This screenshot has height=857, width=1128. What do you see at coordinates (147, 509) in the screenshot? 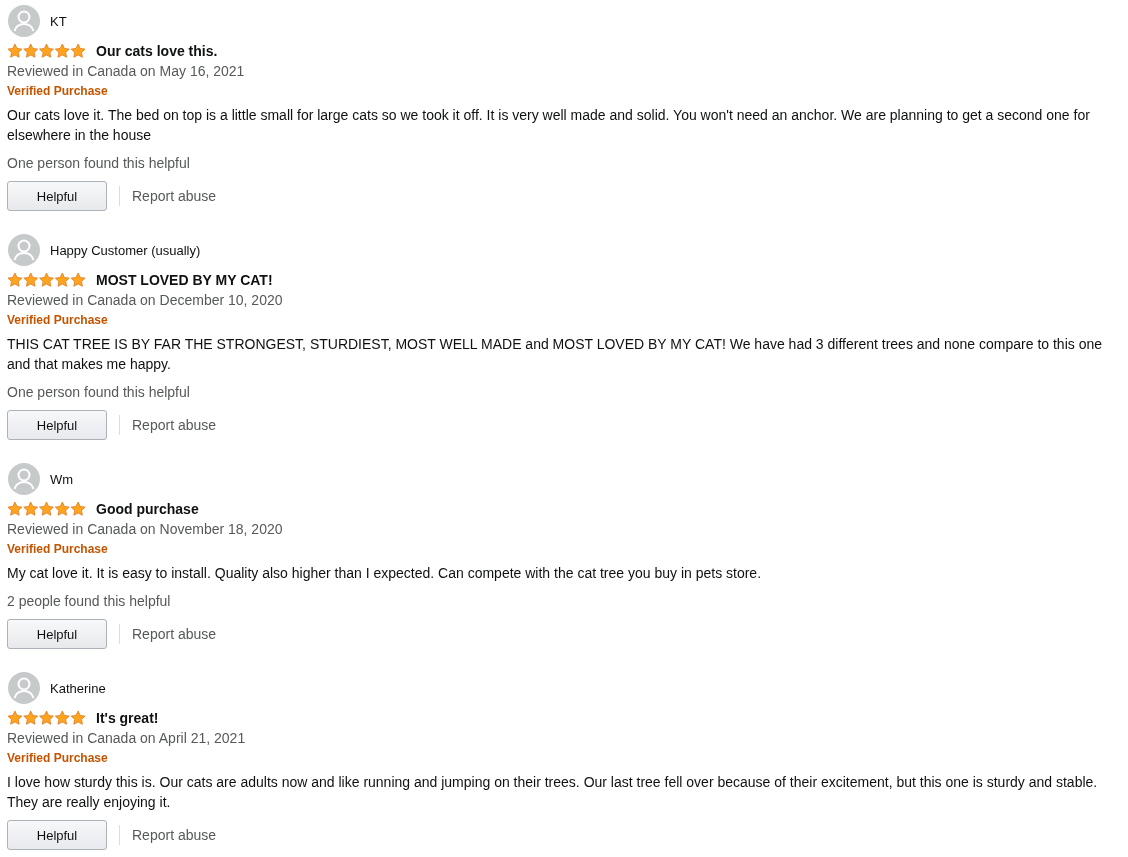
I see `review-title: Good purchase` at bounding box center [147, 509].